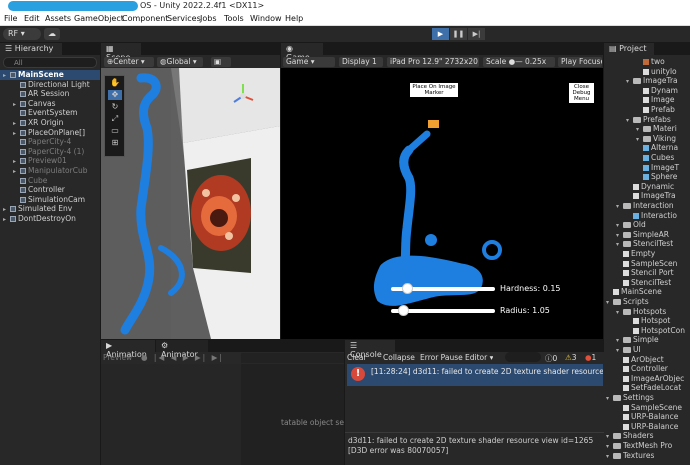 The width and height of the screenshot is (690, 465). Describe the element at coordinates (407, 288) in the screenshot. I see `hardness-slider-knob` at that location.